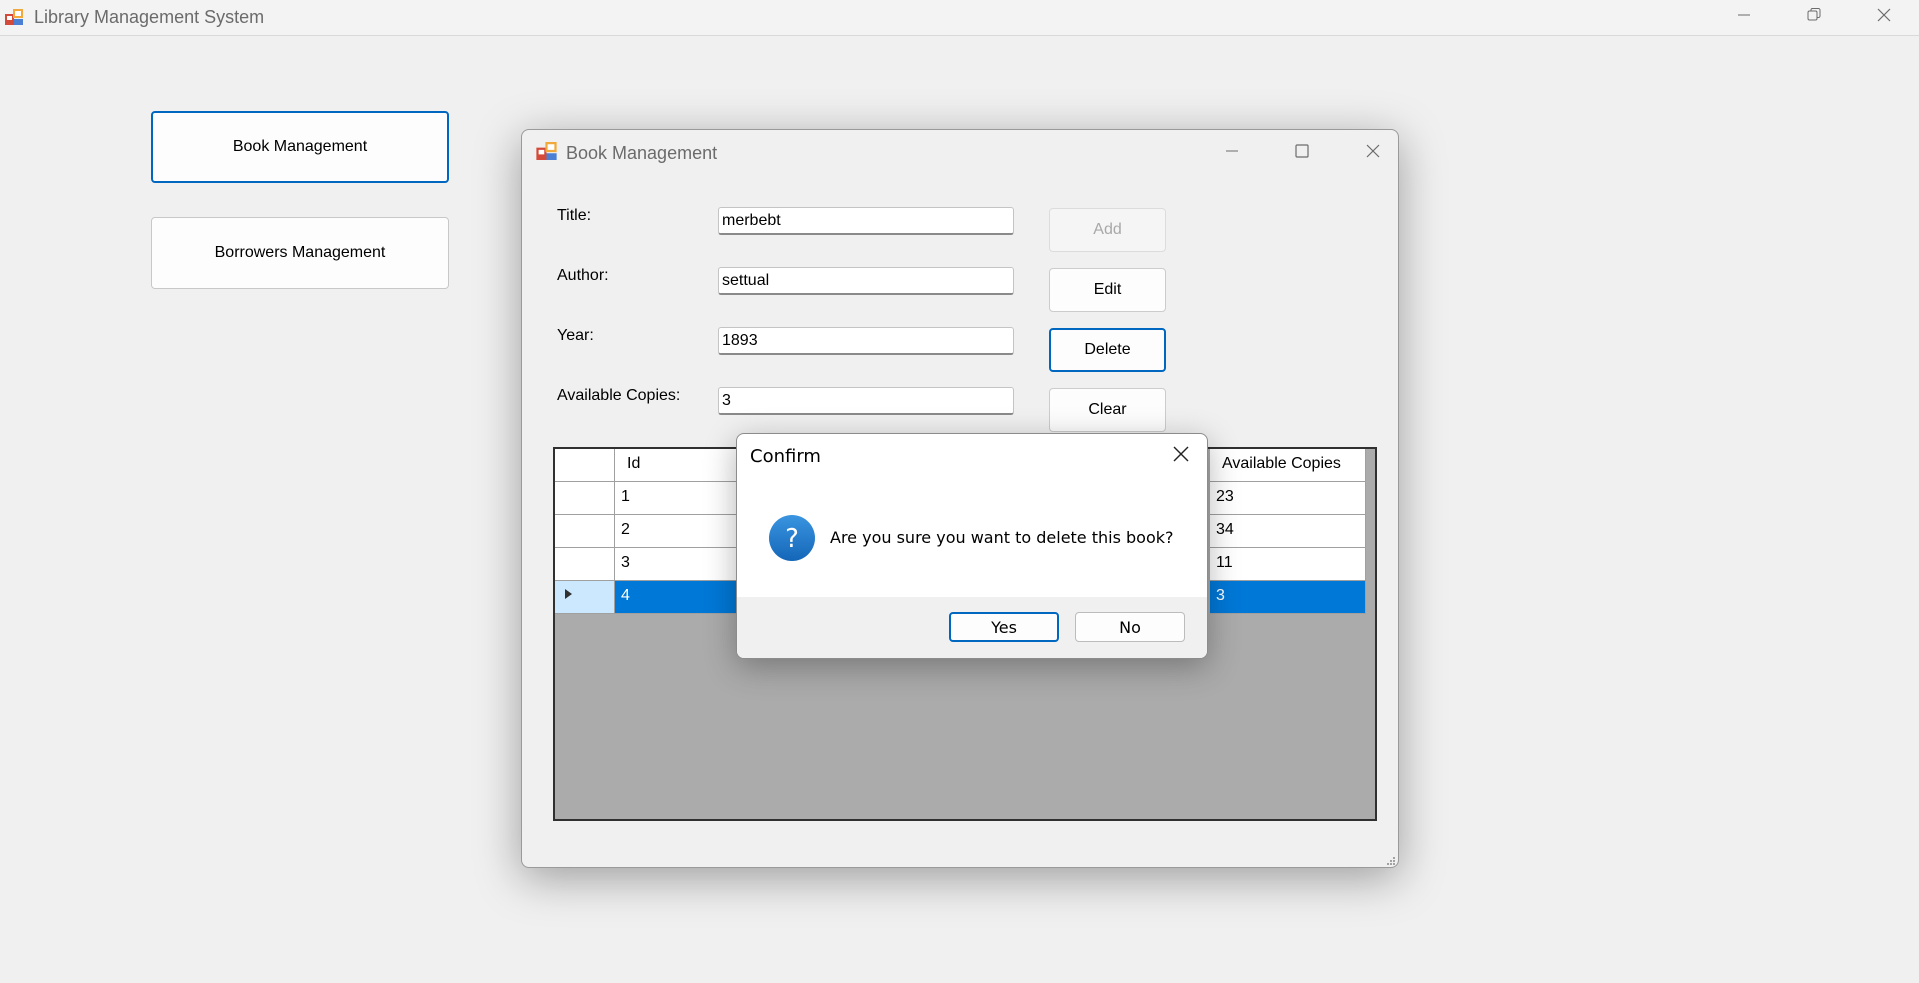 The width and height of the screenshot is (1919, 983). Describe the element at coordinates (574, 215) in the screenshot. I see `title-label: Title:` at that location.